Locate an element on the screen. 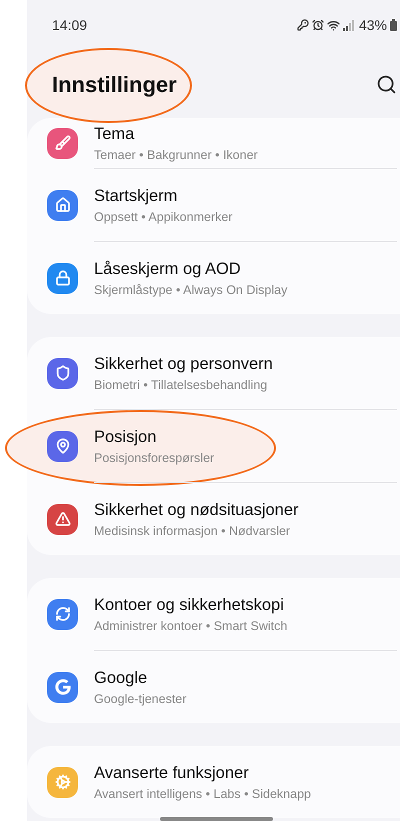 This screenshot has width=400, height=821. item-title: Posisjon is located at coordinates (126, 436).